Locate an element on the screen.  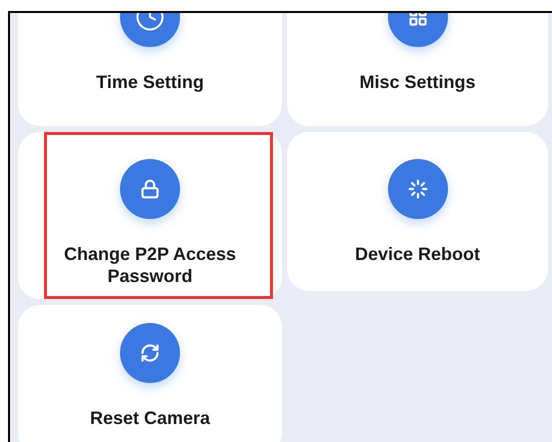
setting-label: Misc Settings is located at coordinates (417, 82).